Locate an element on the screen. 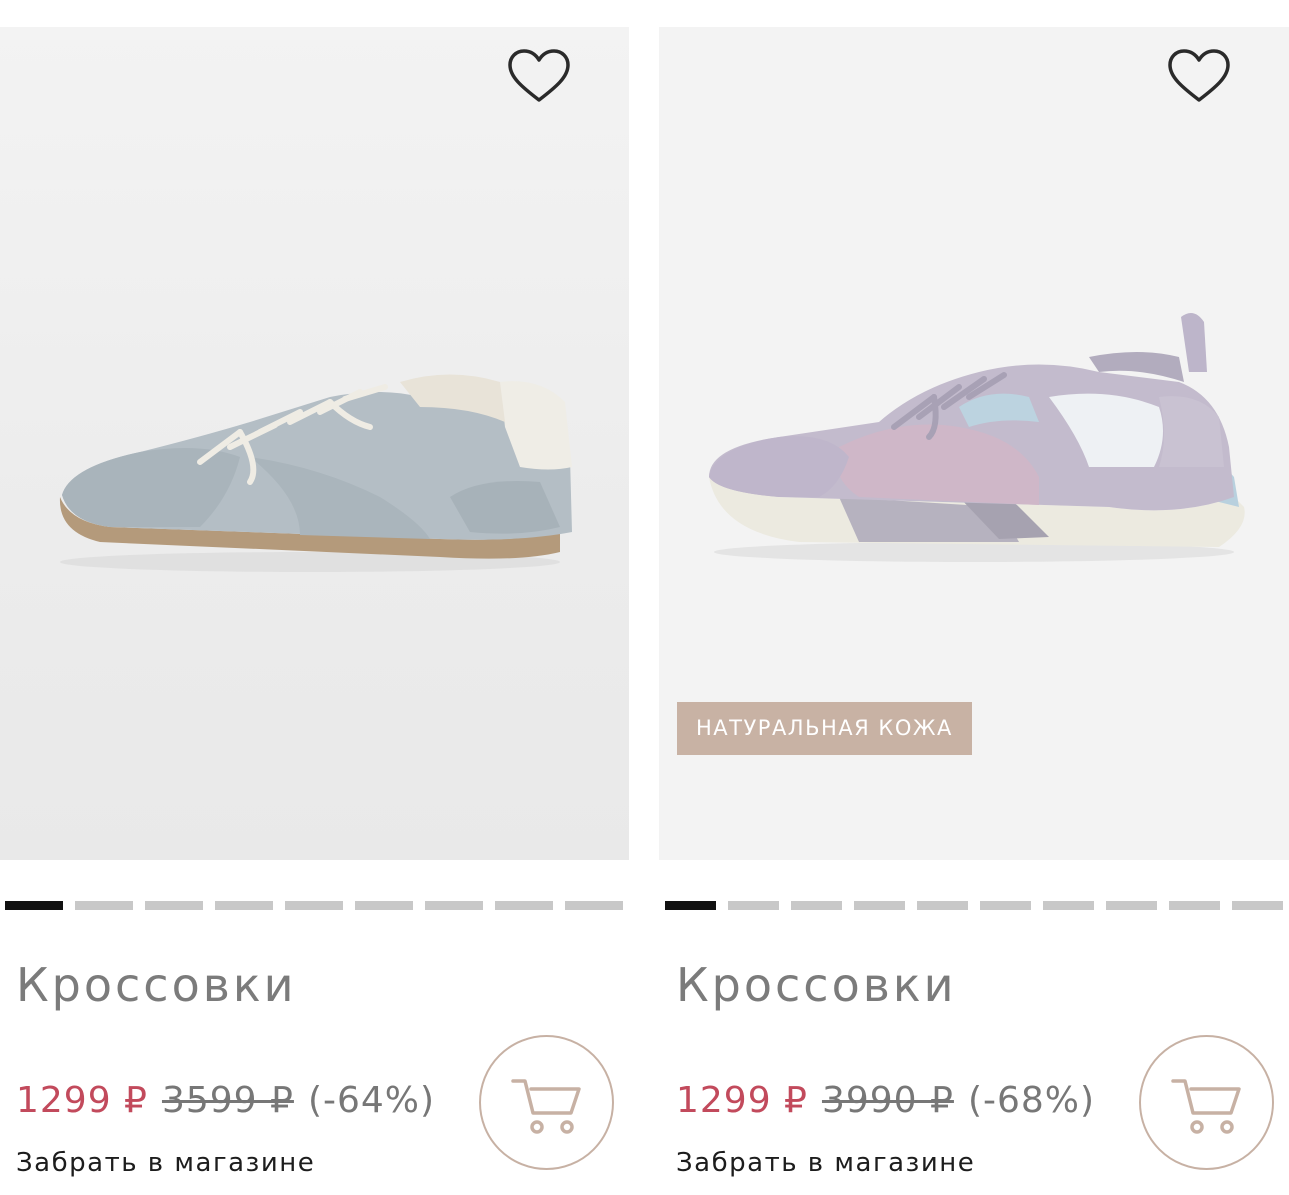 The width and height of the screenshot is (1289, 1195). shoe-image is located at coordinates (315, 473).